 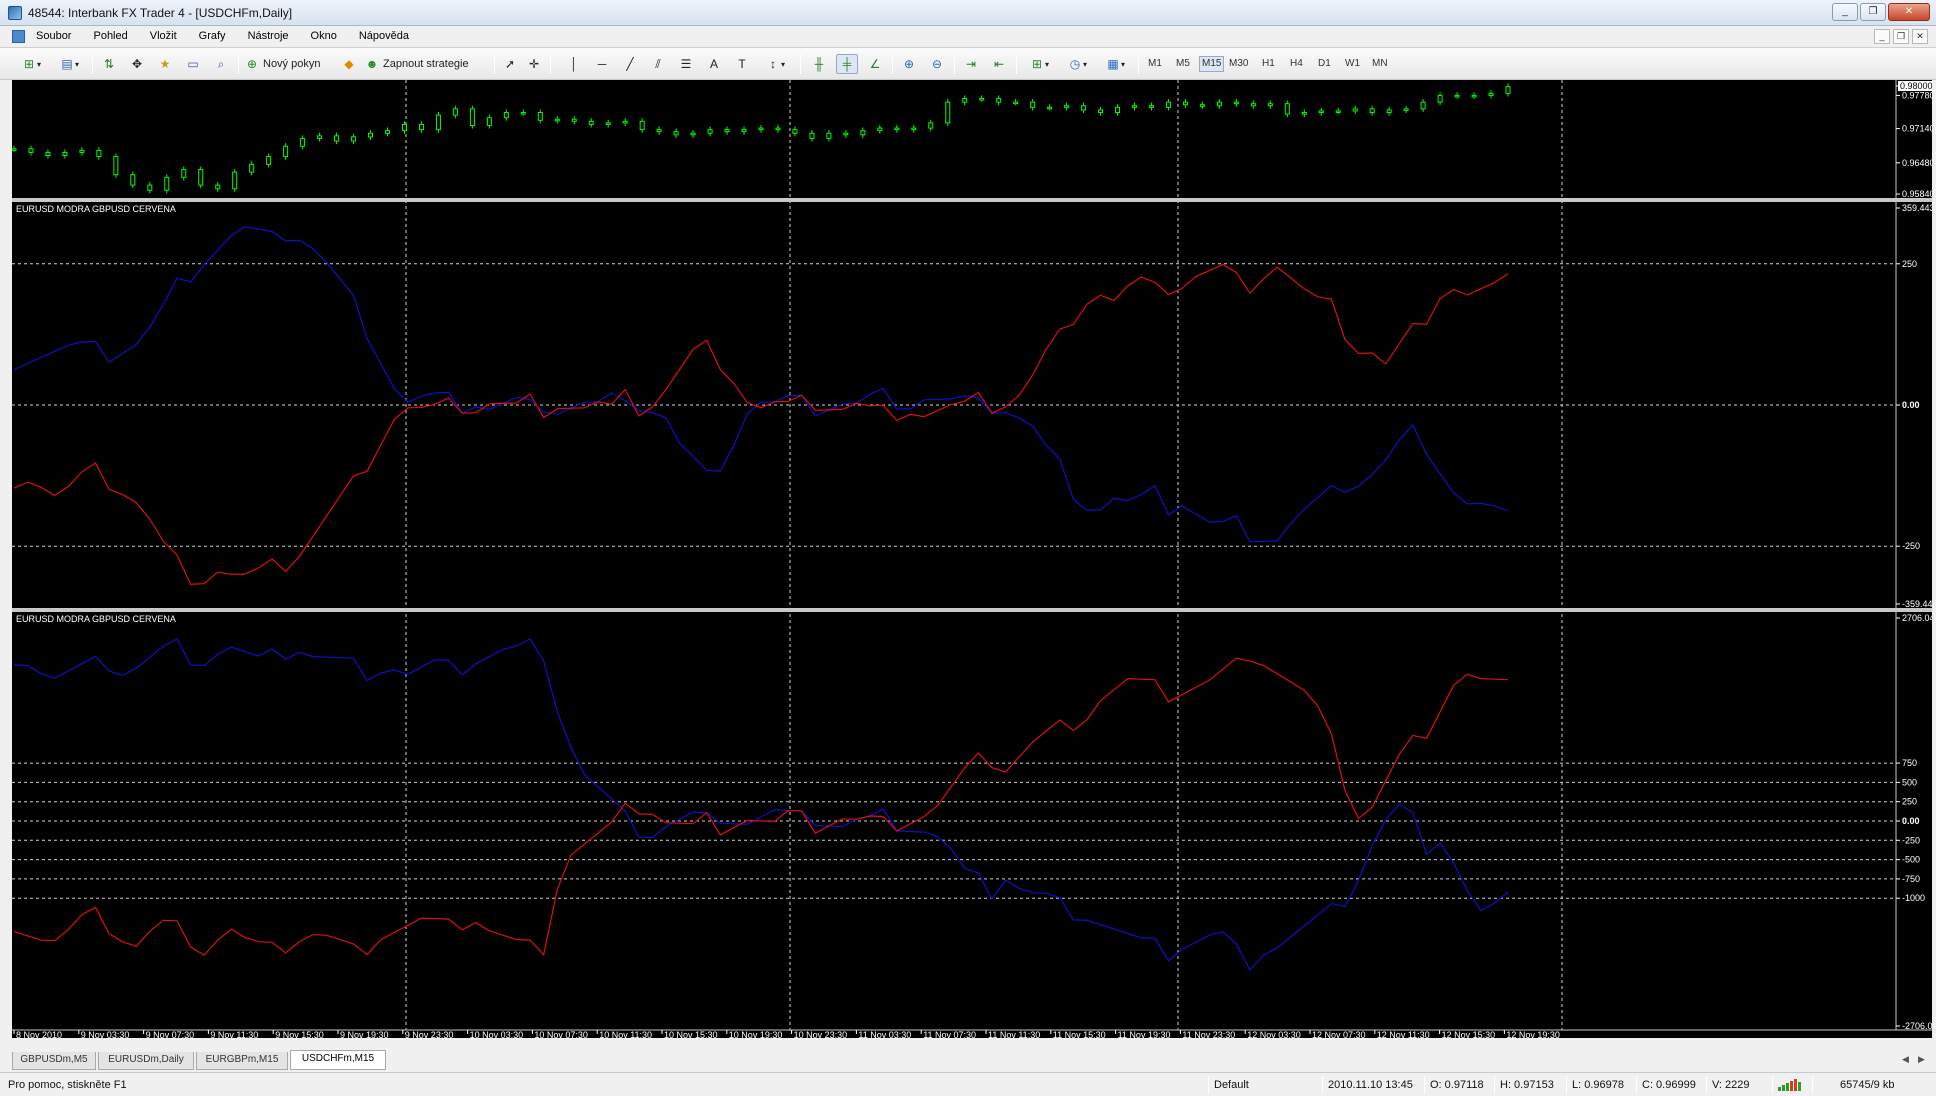 What do you see at coordinates (819, 64) in the screenshot?
I see `bar-chart-button: ╫` at bounding box center [819, 64].